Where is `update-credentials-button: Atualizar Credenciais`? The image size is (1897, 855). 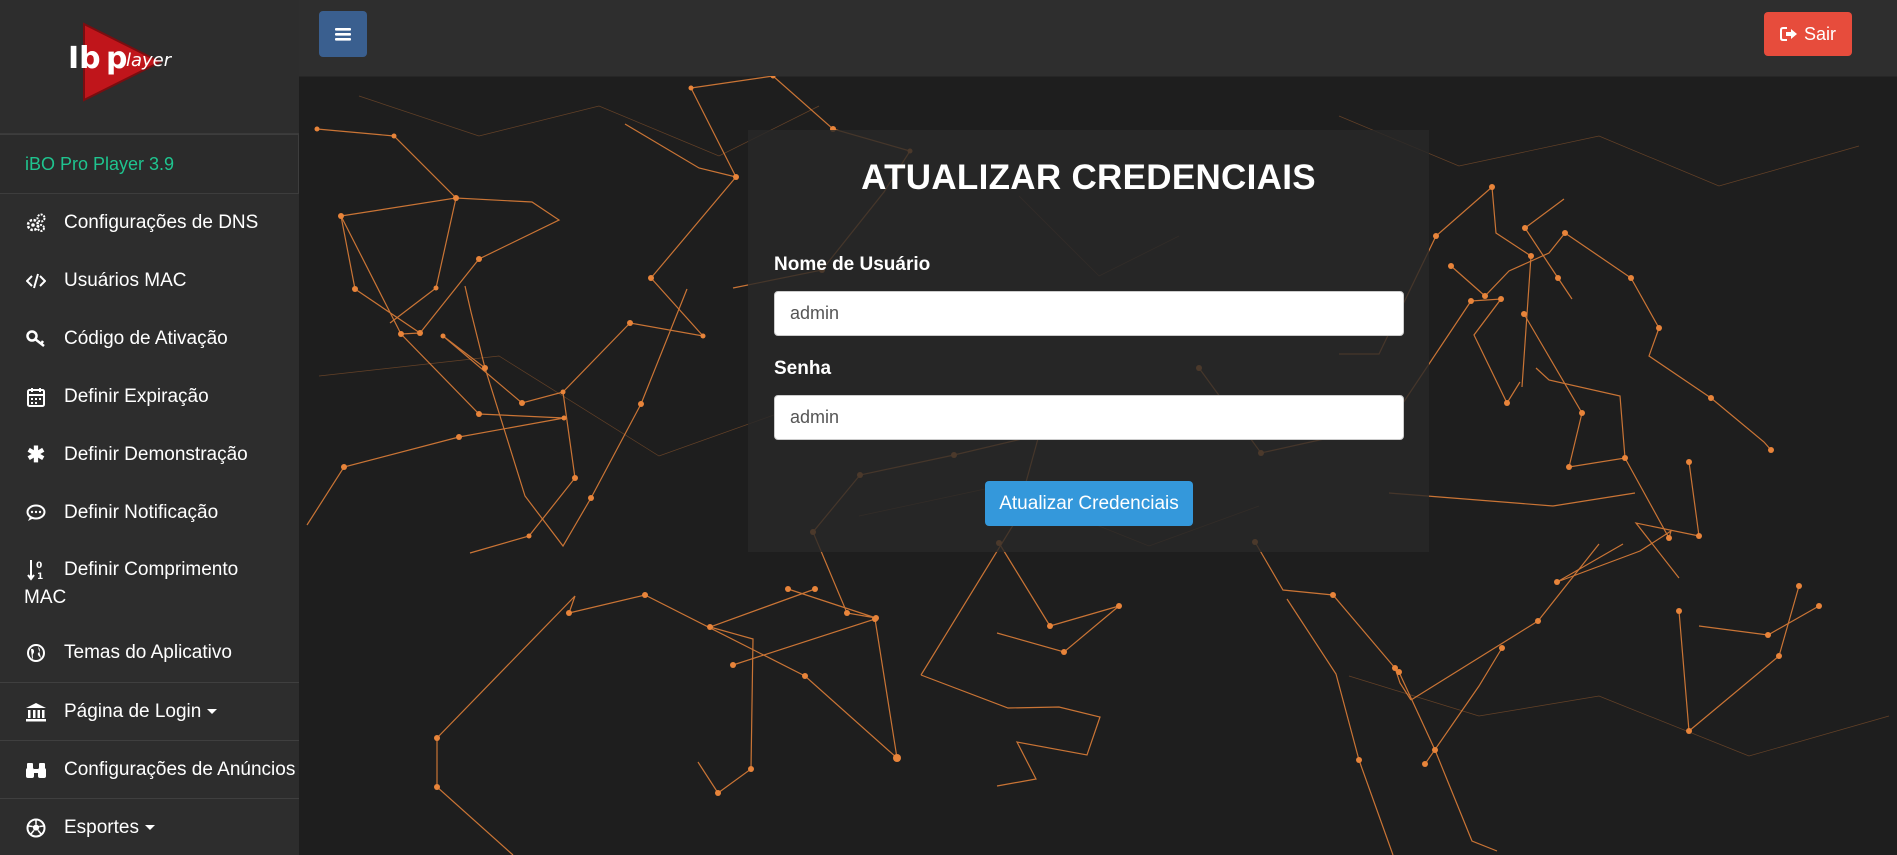 update-credentials-button: Atualizar Credenciais is located at coordinates (1089, 503).